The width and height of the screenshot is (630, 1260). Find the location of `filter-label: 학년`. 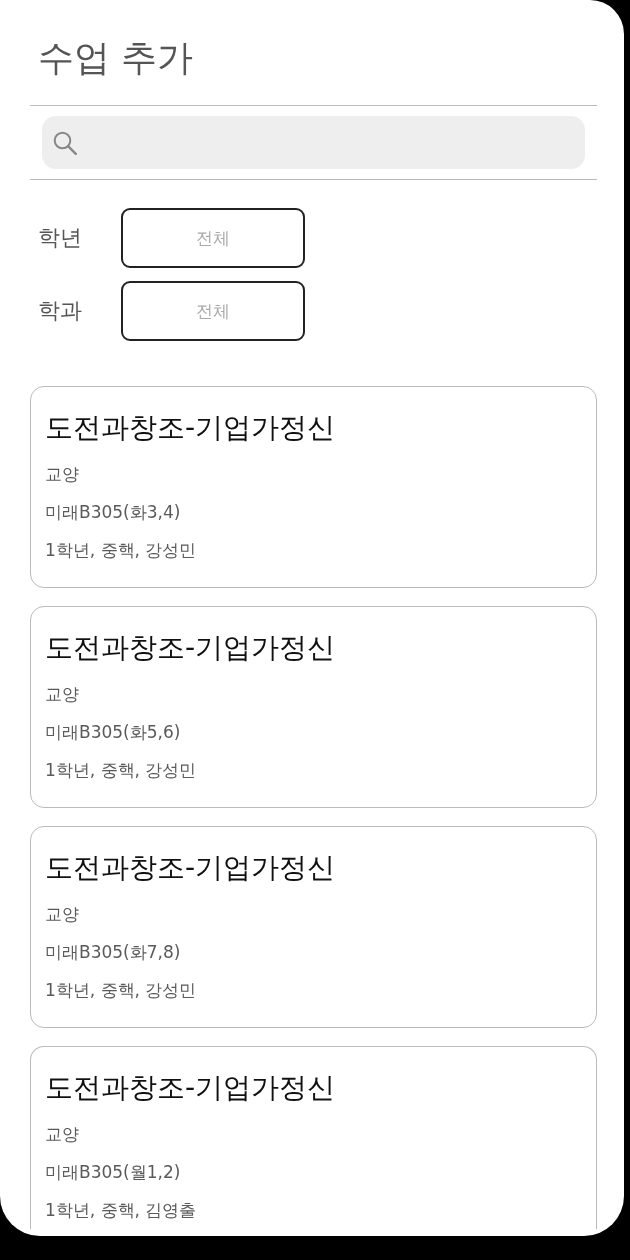

filter-label: 학년 is located at coordinates (60, 238).